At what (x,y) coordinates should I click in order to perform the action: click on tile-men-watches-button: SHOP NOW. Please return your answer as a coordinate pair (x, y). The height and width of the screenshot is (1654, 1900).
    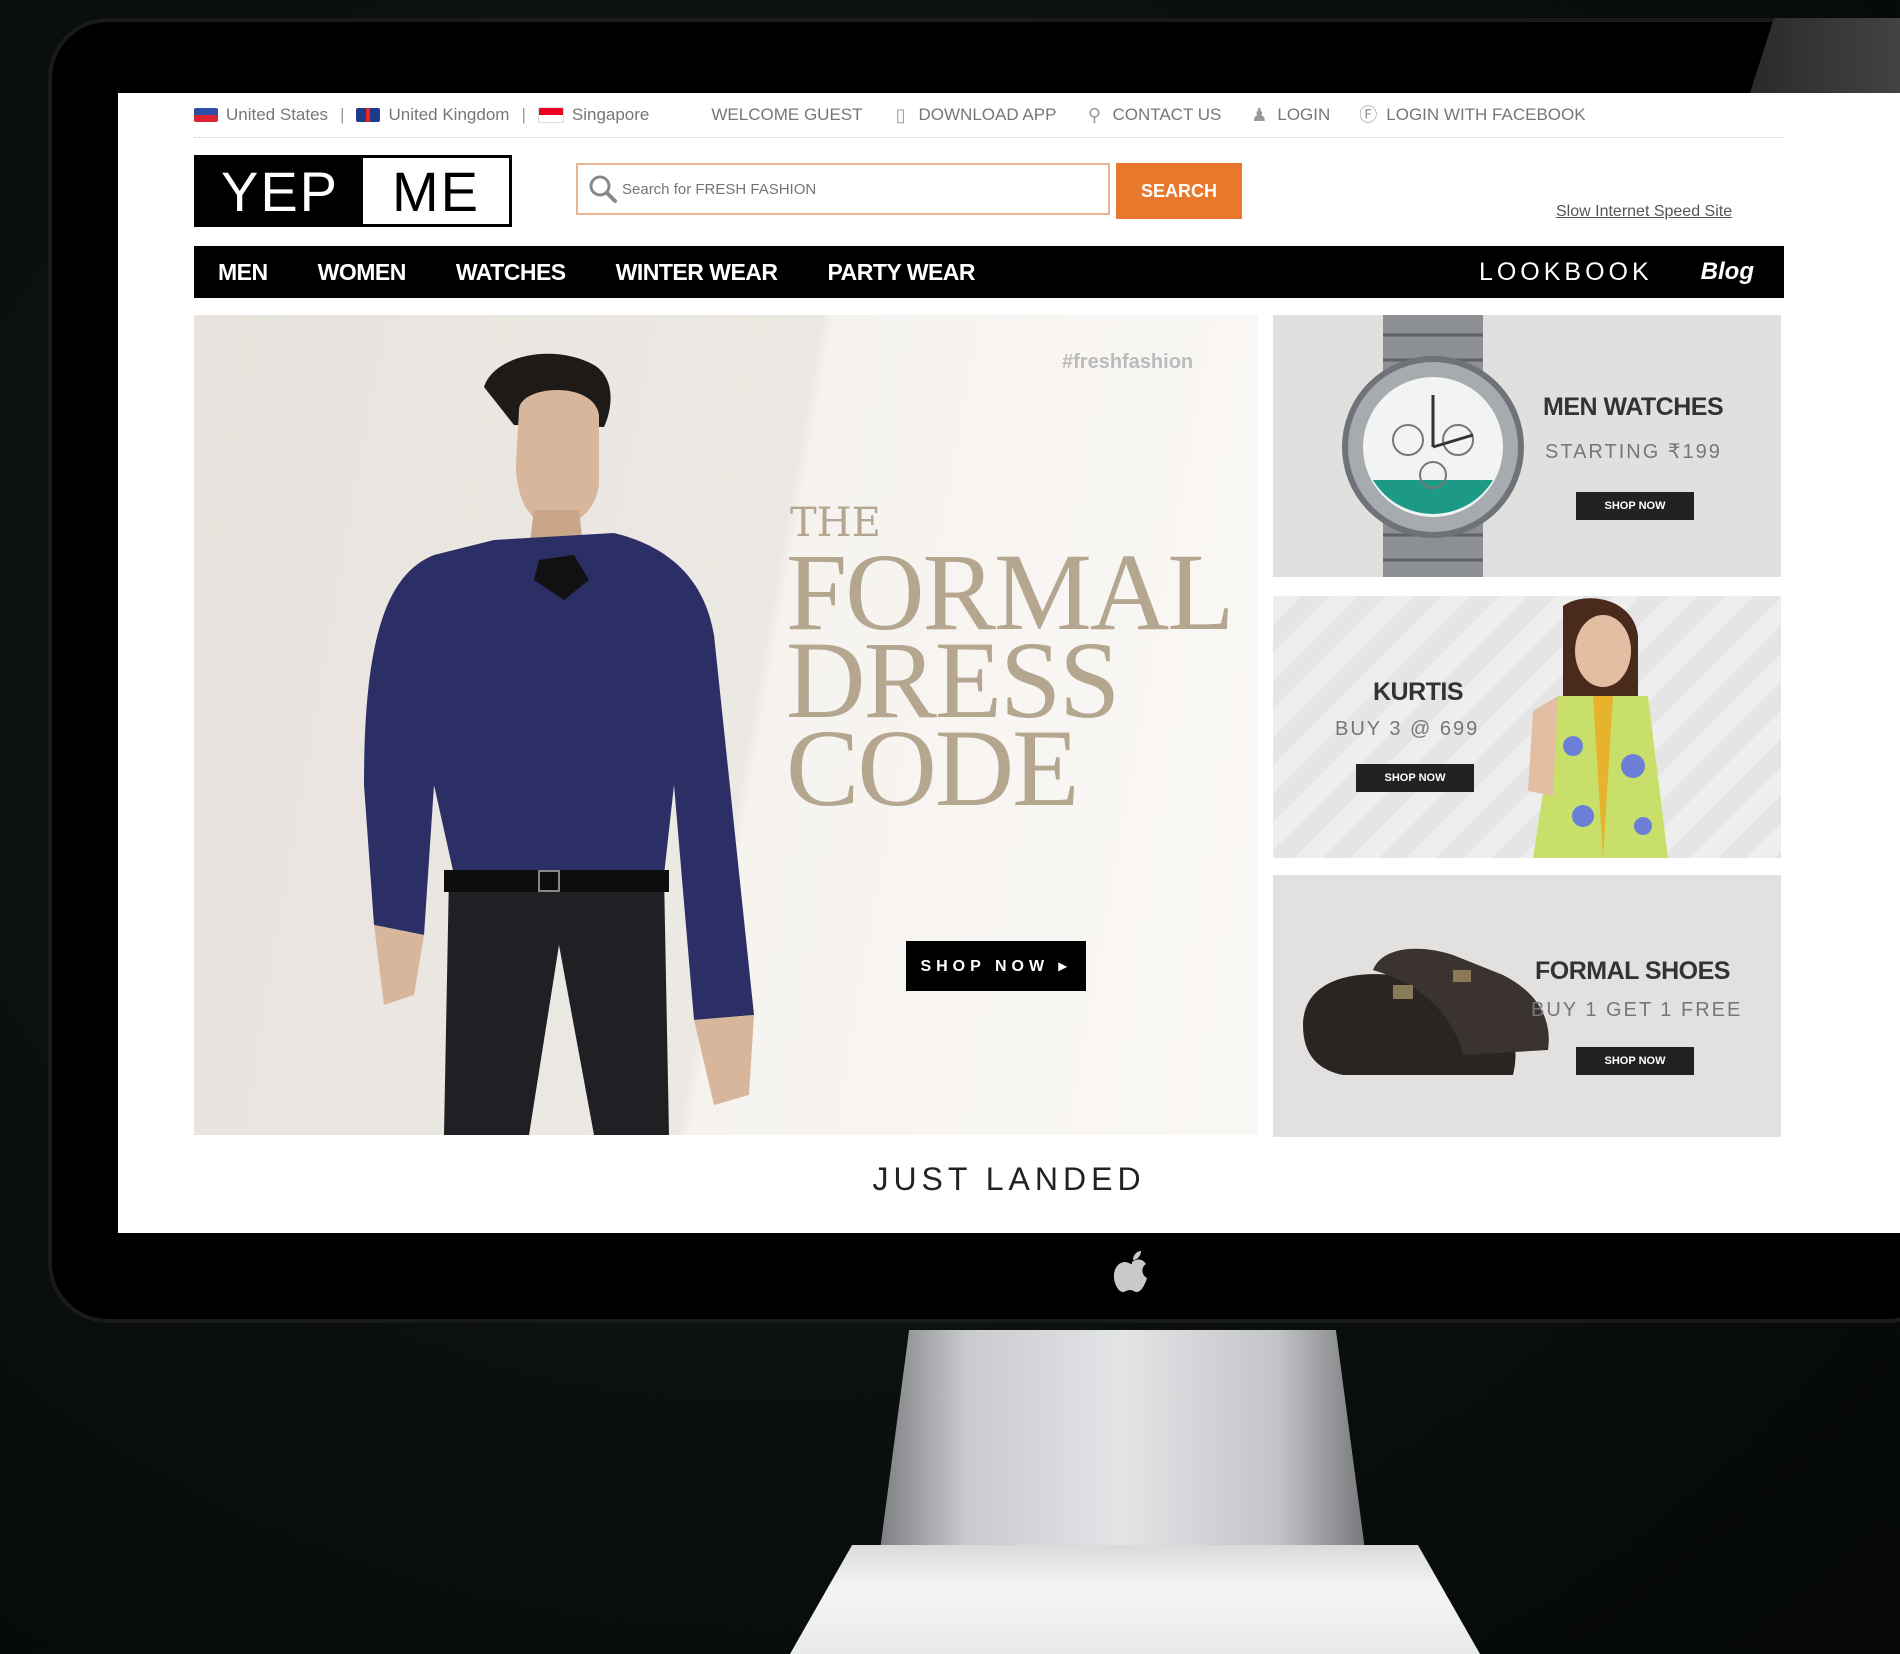
    Looking at the image, I should click on (1635, 506).